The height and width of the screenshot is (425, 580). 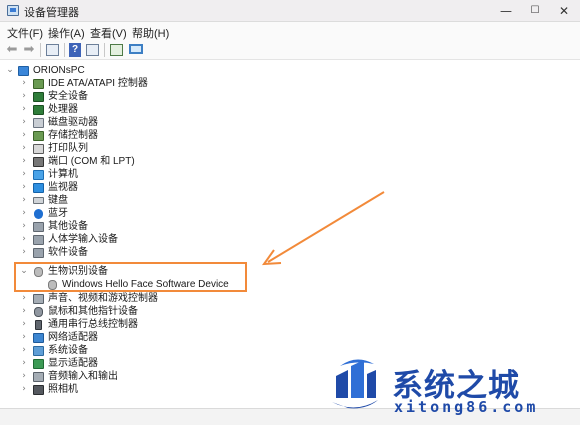 I want to click on minimize-button: —, so click(x=506, y=11).